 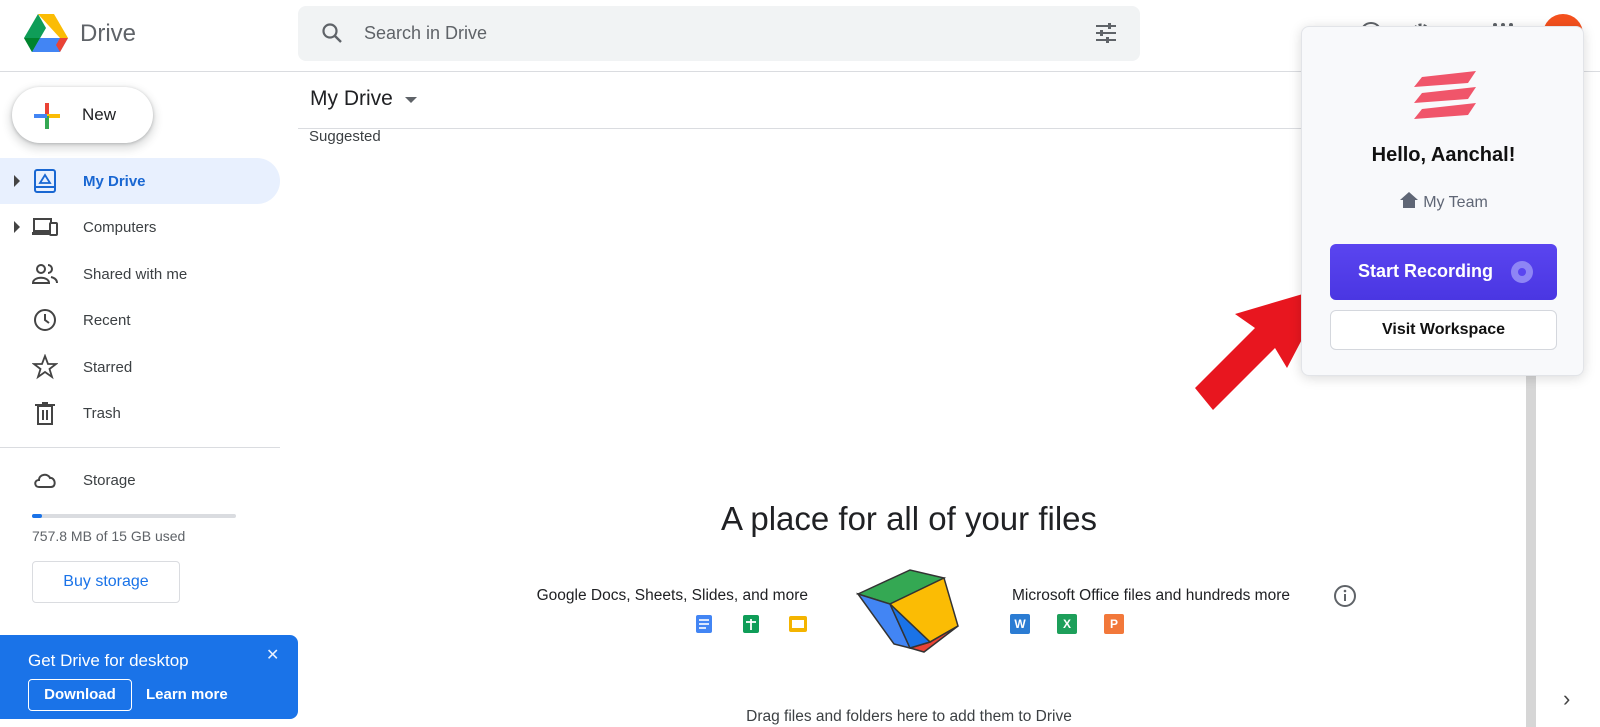 What do you see at coordinates (108, 367) in the screenshot?
I see `sidebar-item-label: Starred` at bounding box center [108, 367].